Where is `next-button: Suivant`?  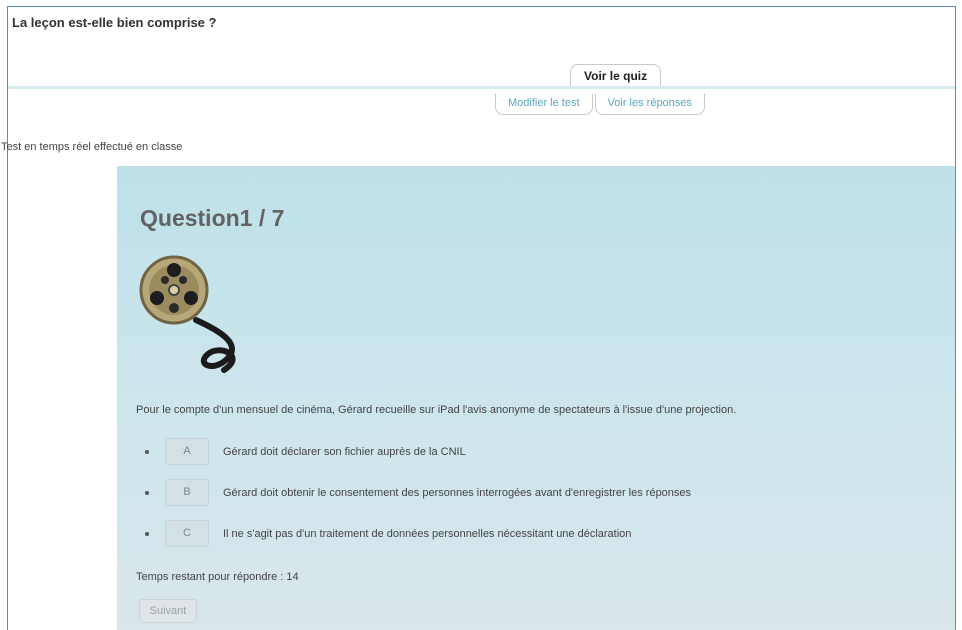 next-button: Suivant is located at coordinates (168, 611).